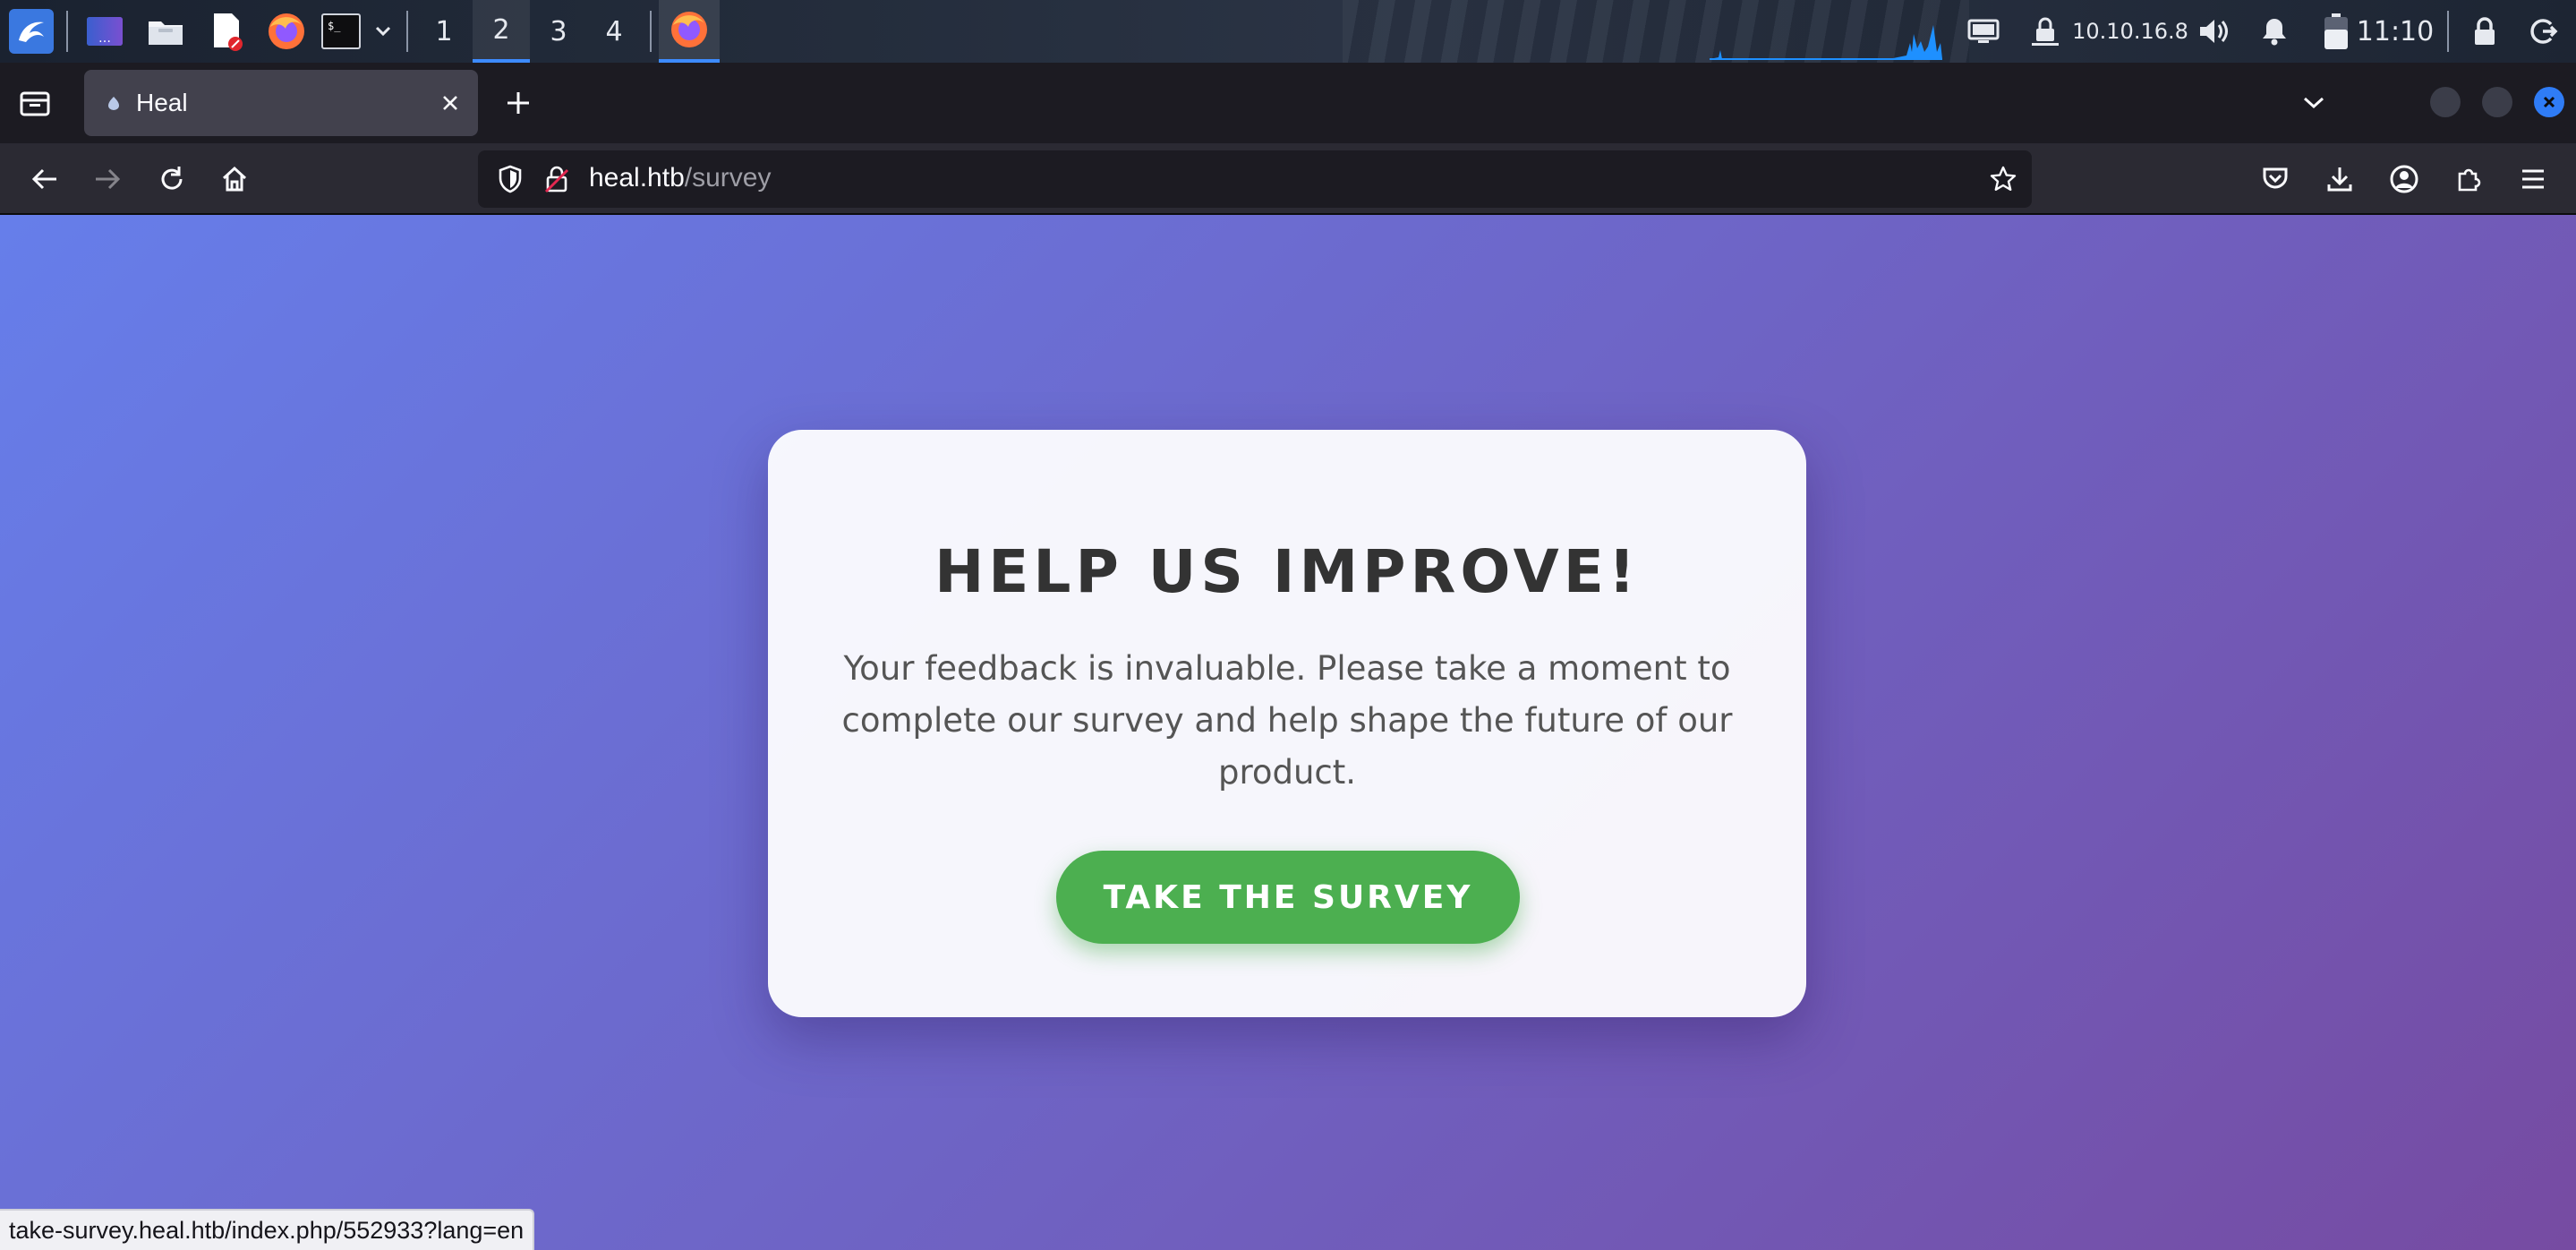 This screenshot has width=2576, height=1250. What do you see at coordinates (281, 103) in the screenshot?
I see `tab-heal: Heal` at bounding box center [281, 103].